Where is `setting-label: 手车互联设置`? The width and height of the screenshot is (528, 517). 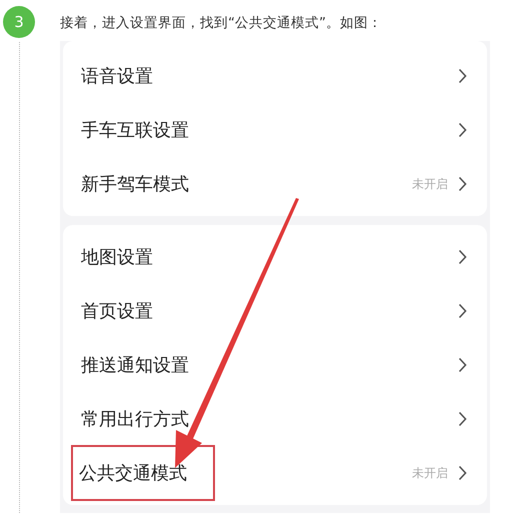 setting-label: 手车互联设置 is located at coordinates (135, 130).